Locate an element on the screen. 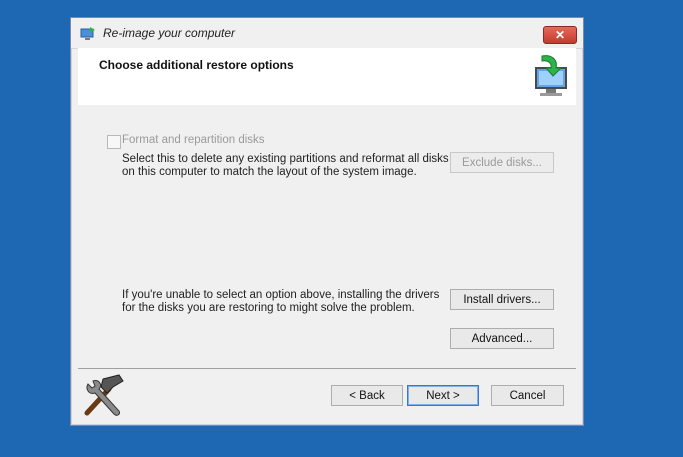 This screenshot has width=683, height=457. title-bar: Re-image your computer ✕ is located at coordinates (327, 33).